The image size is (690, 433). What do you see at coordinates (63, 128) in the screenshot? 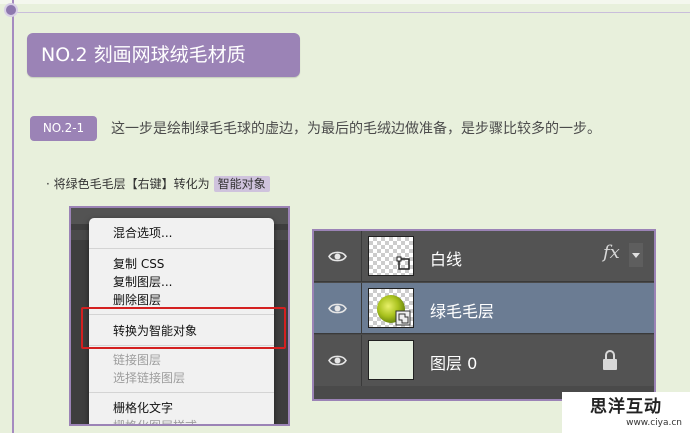
I see `step-badge: NO.2-1` at bounding box center [63, 128].